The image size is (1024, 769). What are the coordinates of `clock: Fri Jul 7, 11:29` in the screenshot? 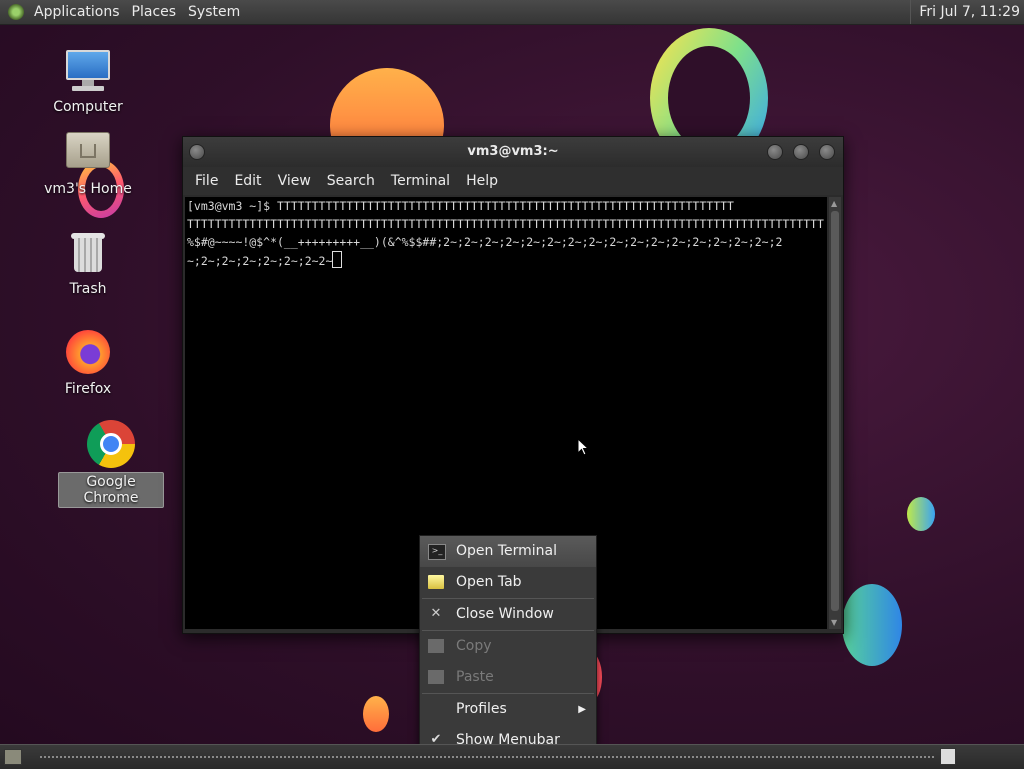 It's located at (965, 12).